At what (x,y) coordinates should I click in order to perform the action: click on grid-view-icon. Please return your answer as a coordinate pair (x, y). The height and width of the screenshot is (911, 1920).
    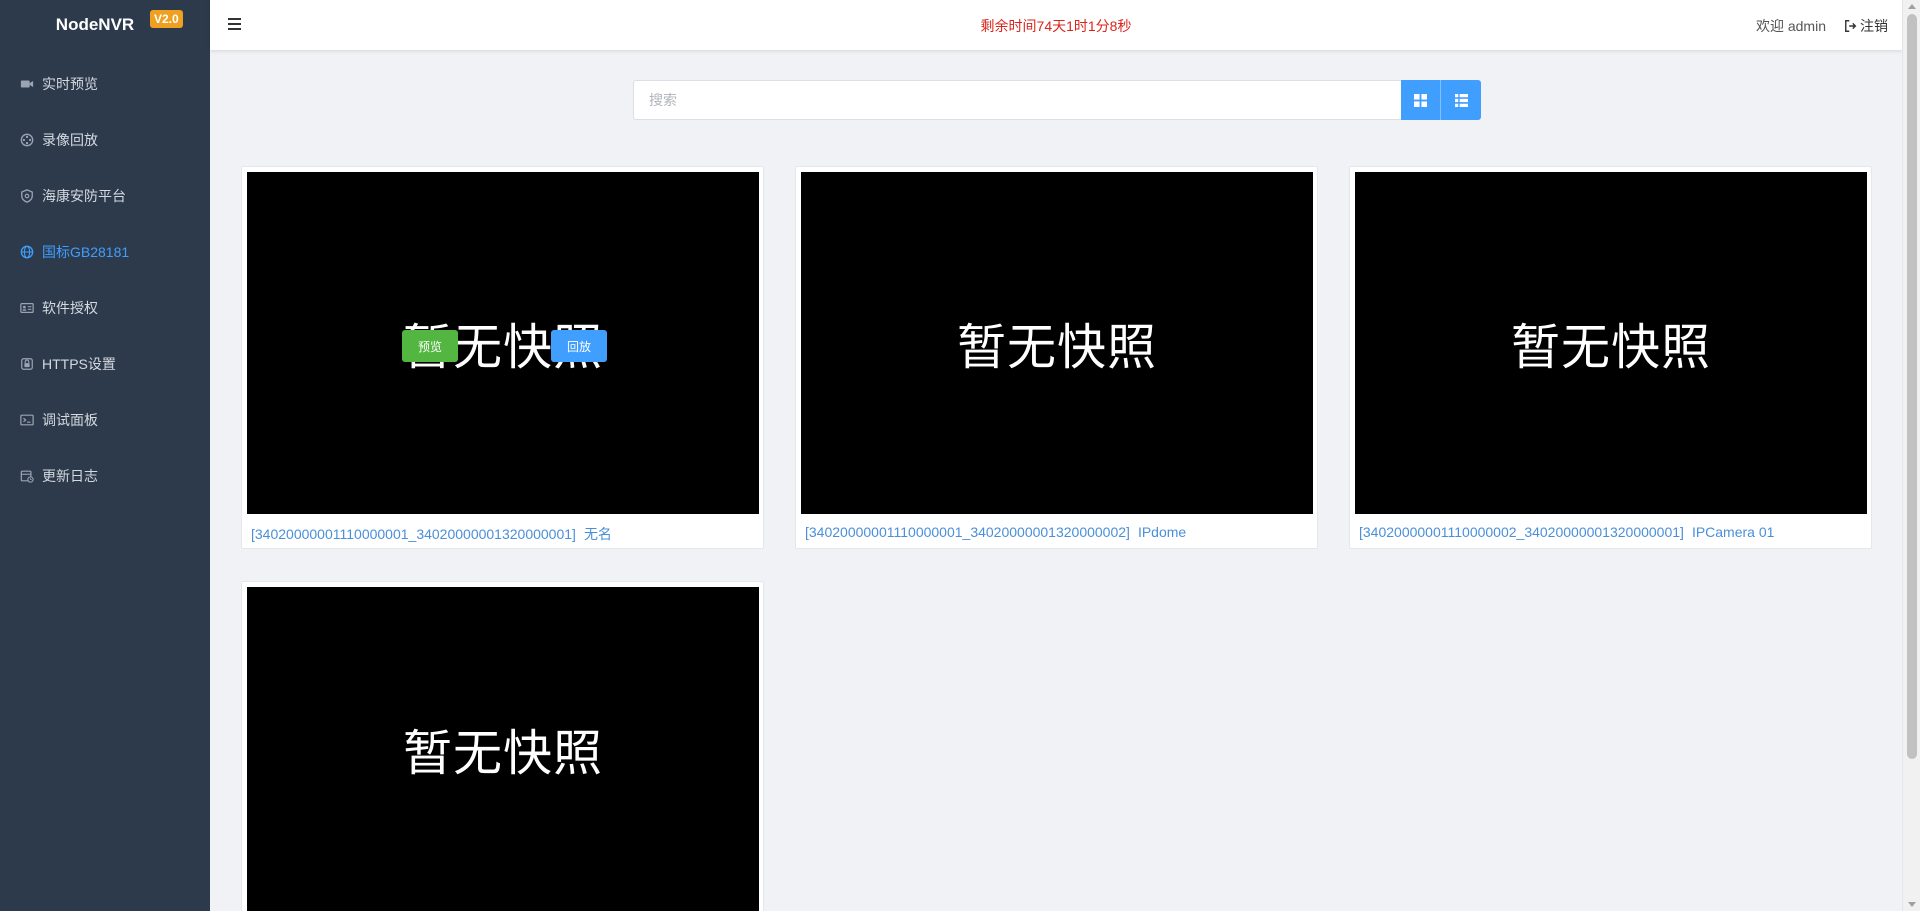
    Looking at the image, I should click on (1420, 100).